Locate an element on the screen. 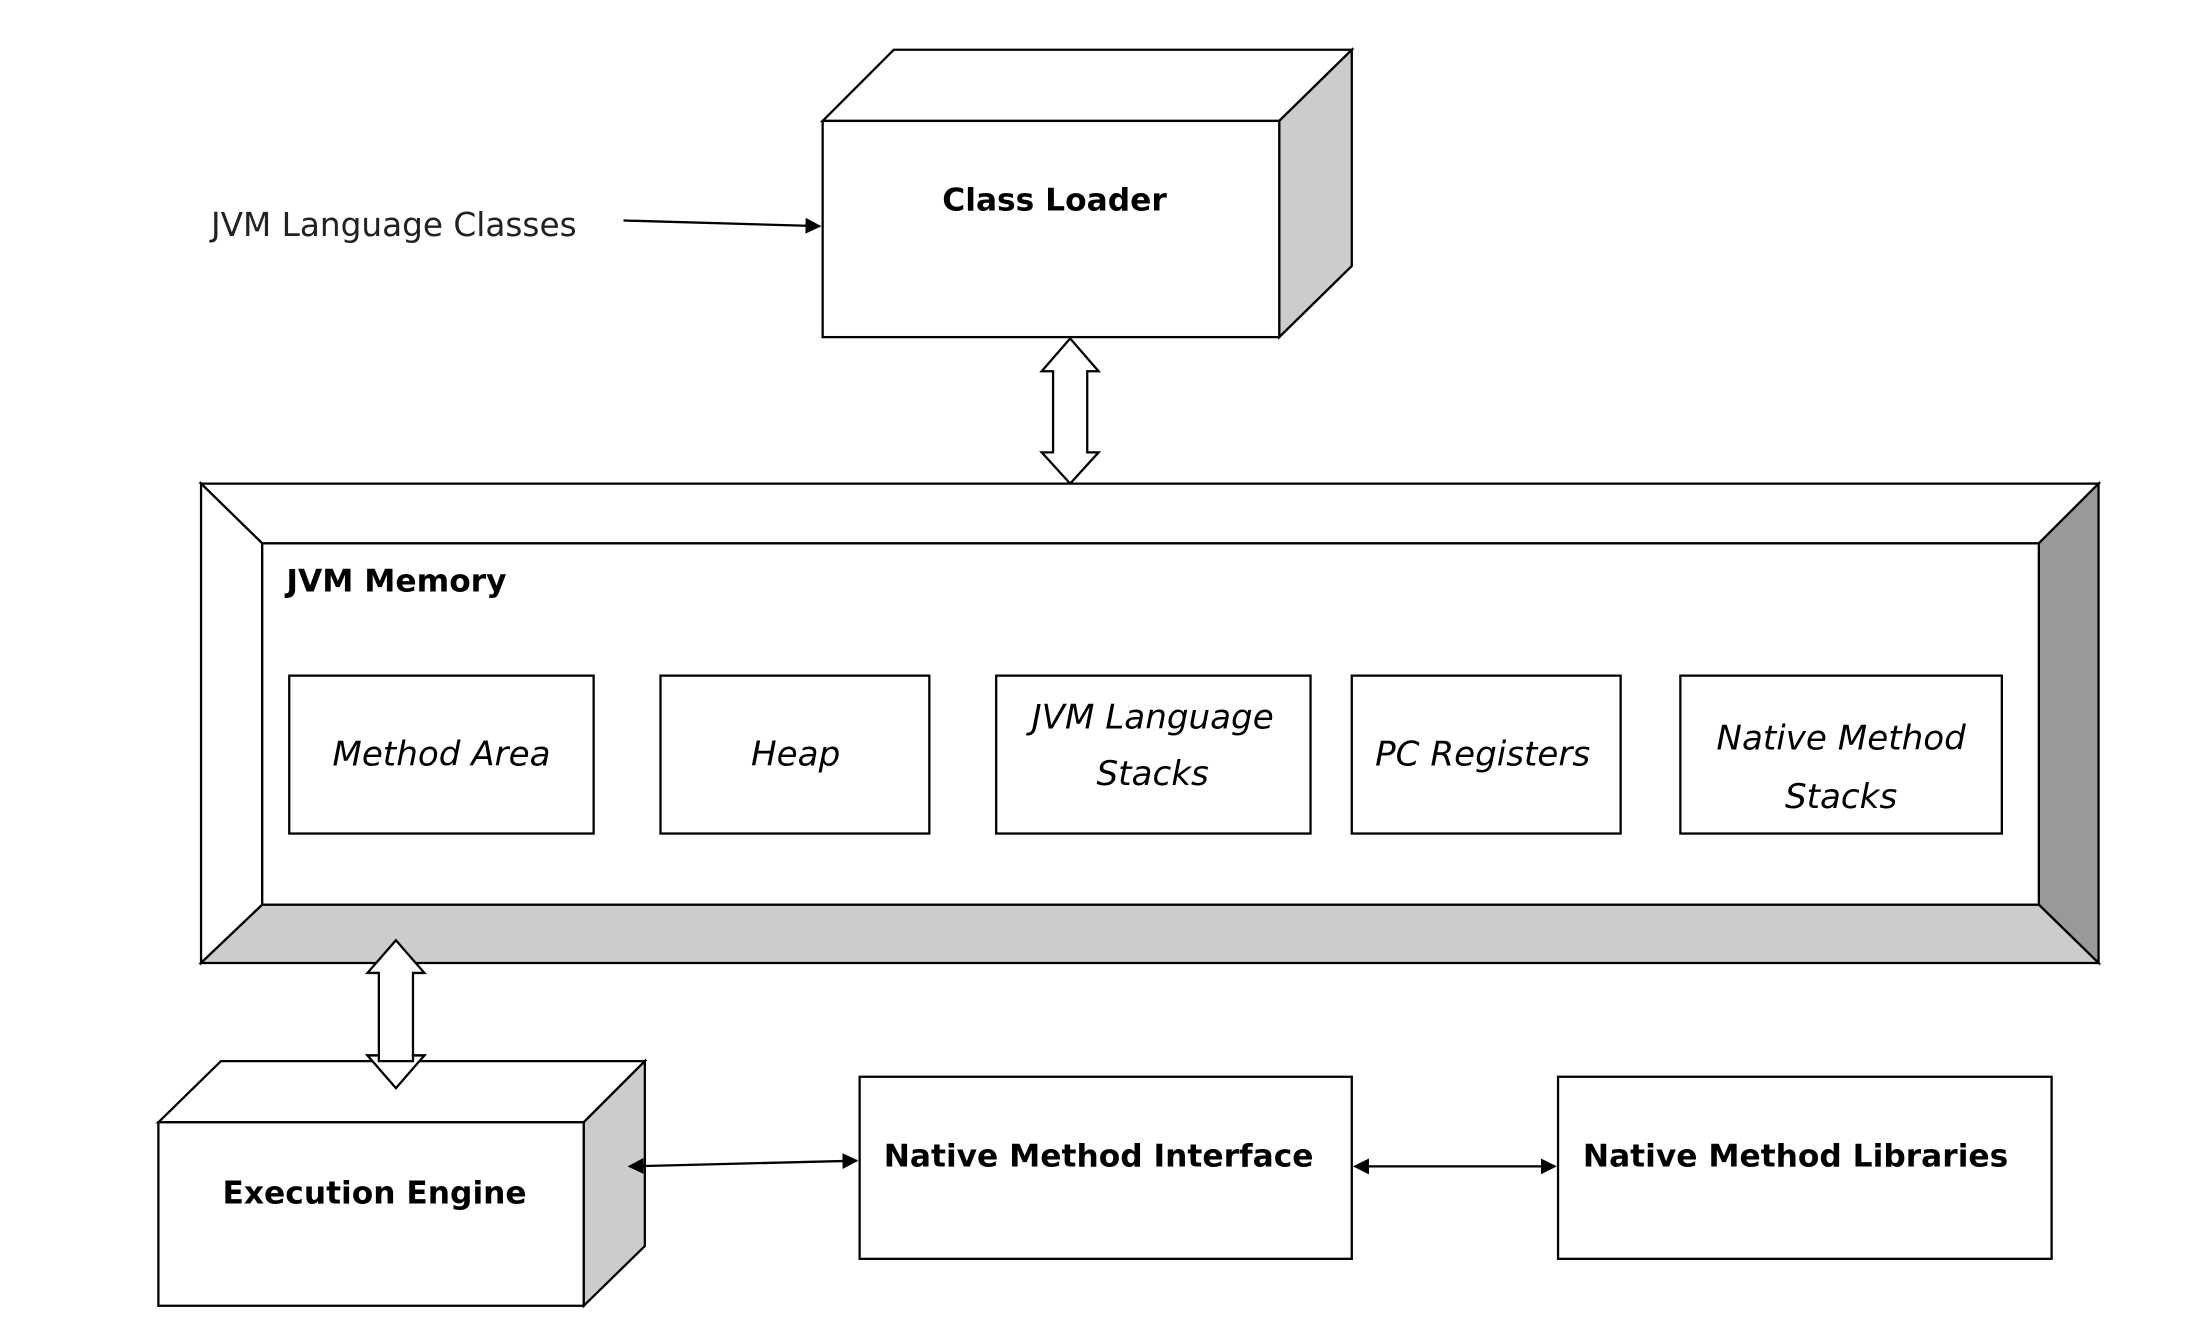  memory-bevel-left is located at coordinates (231, 723).